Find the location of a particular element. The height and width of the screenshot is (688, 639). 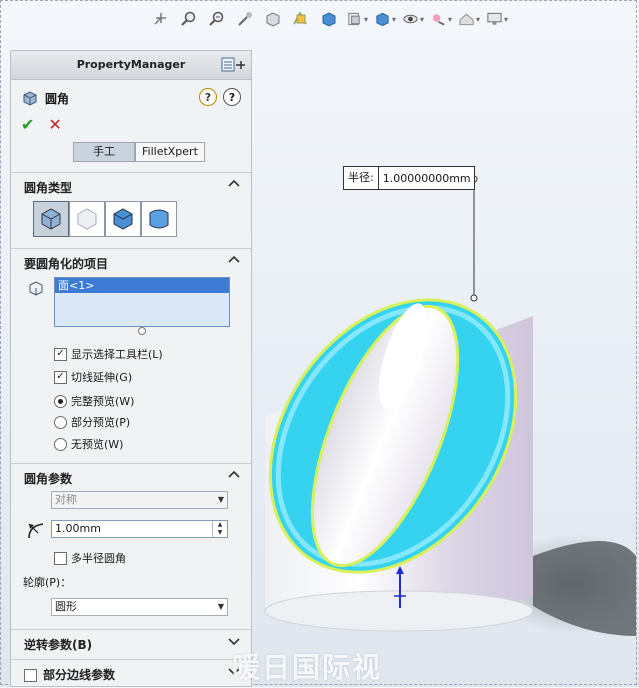

mode-tabs: 手工 FilletXpert is located at coordinates (139, 152).